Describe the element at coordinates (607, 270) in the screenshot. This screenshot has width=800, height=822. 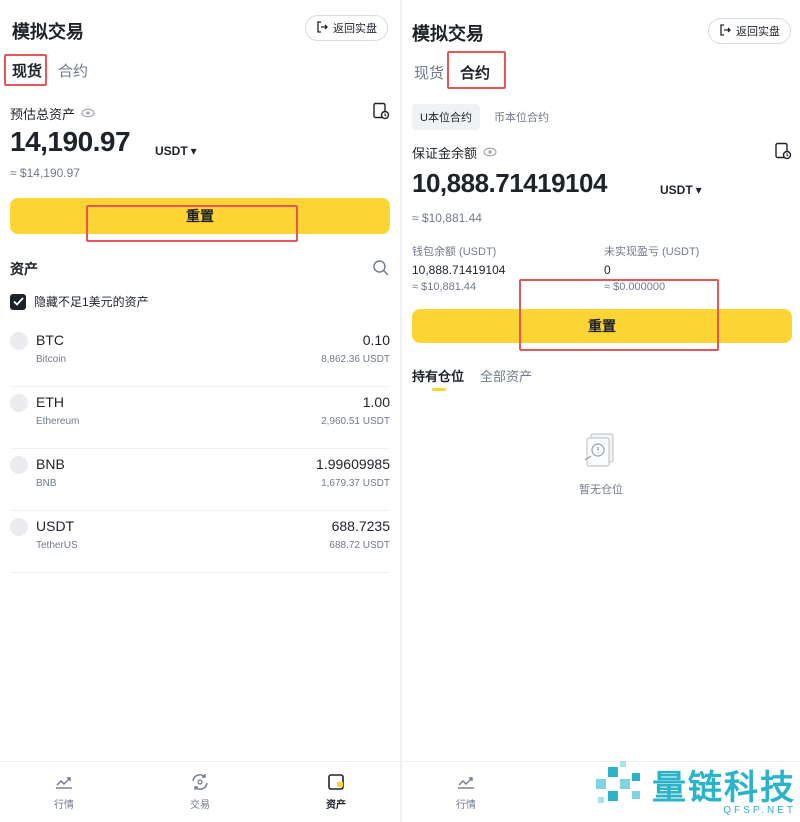
I see `unrealized-pnl-value: 0` at that location.